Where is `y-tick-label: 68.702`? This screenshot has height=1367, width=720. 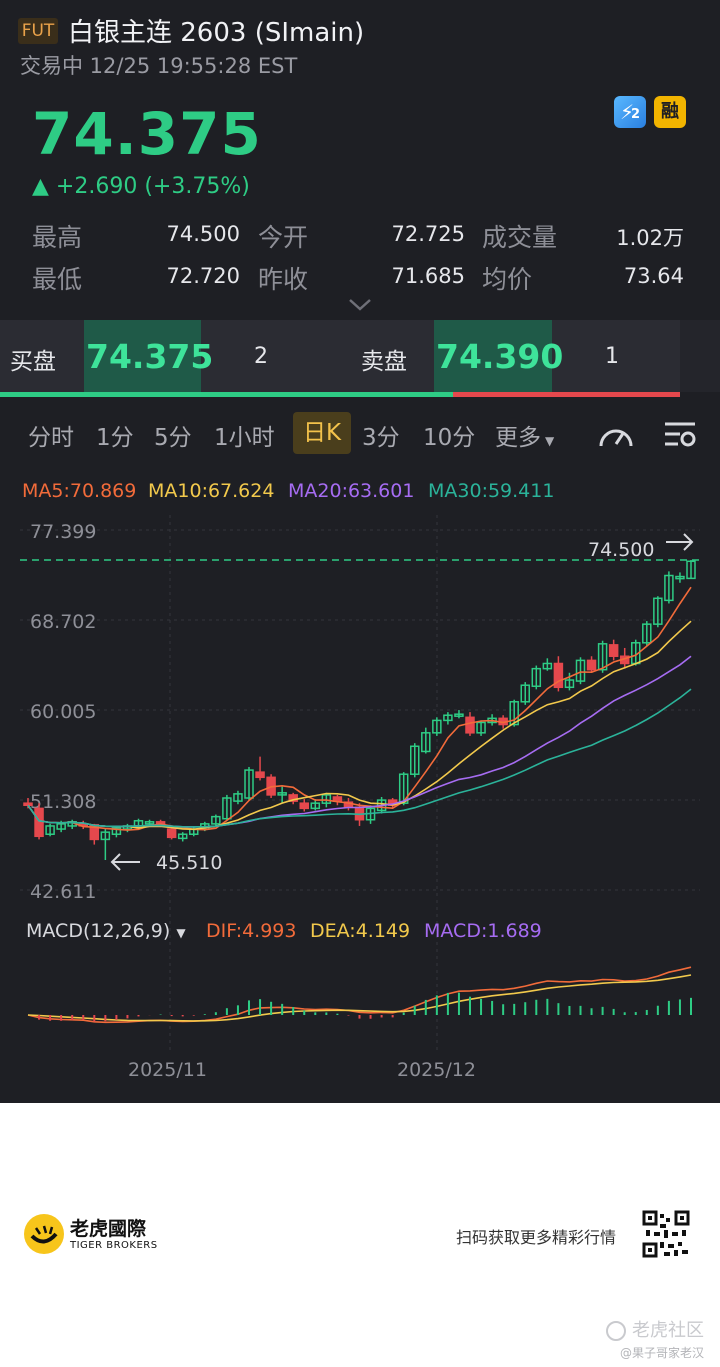 y-tick-label: 68.702 is located at coordinates (63, 622).